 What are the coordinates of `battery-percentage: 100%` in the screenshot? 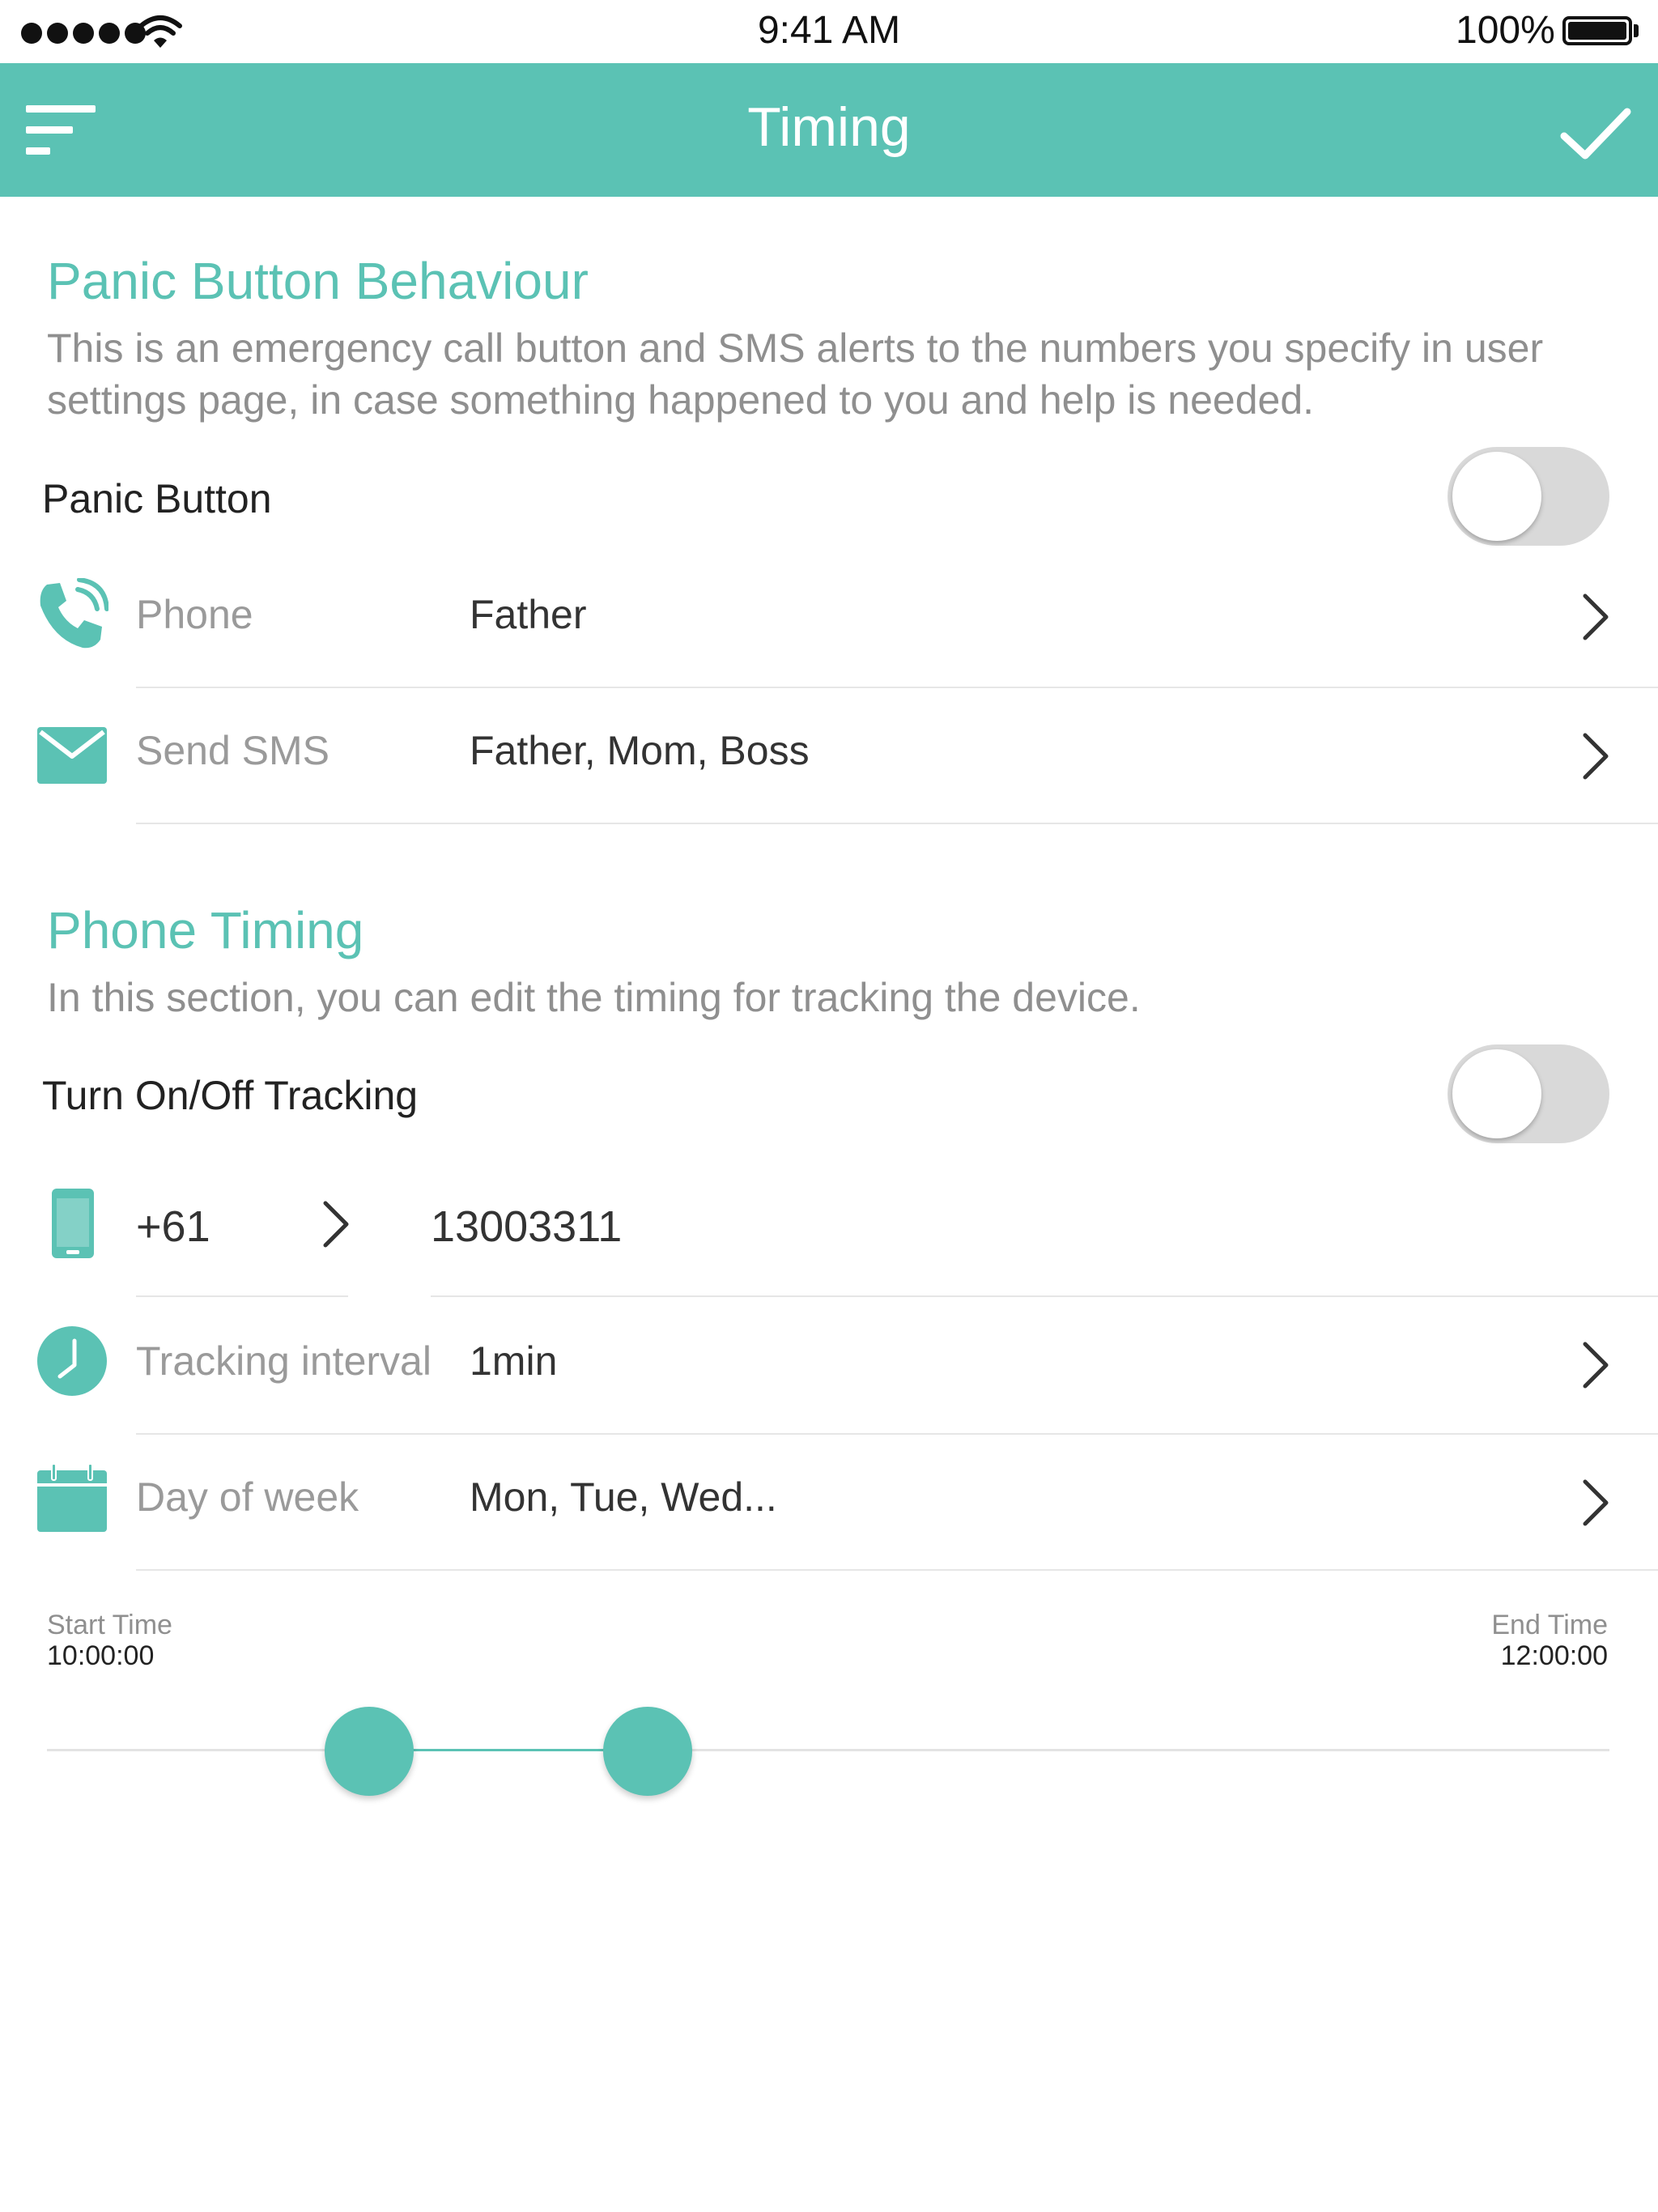 It's located at (1505, 31).